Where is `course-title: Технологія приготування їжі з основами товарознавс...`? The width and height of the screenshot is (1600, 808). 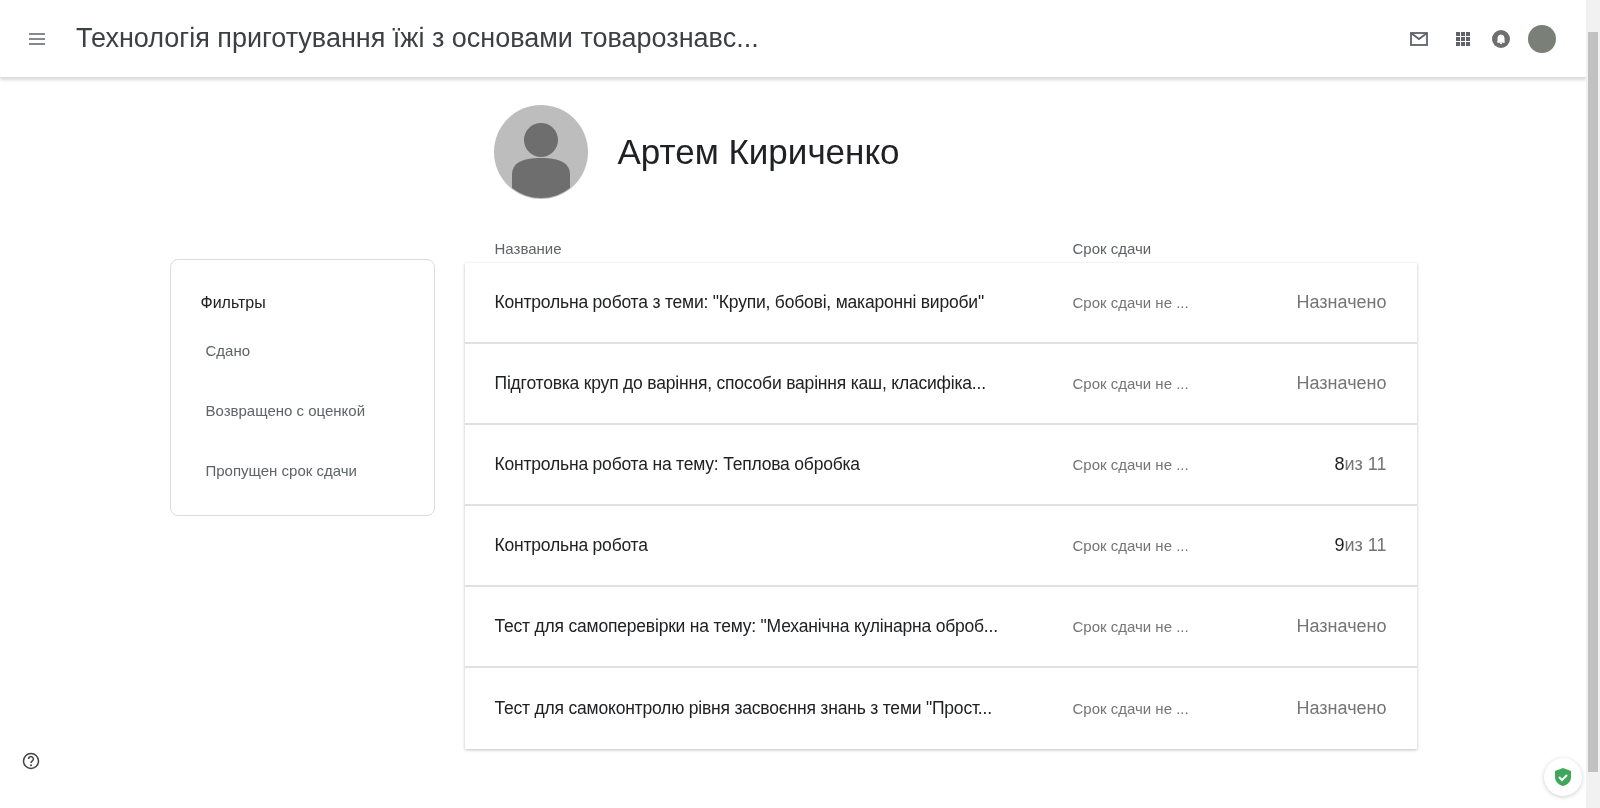 course-title: Технологія приготування їжі з основами товарознавс... is located at coordinates (418, 38).